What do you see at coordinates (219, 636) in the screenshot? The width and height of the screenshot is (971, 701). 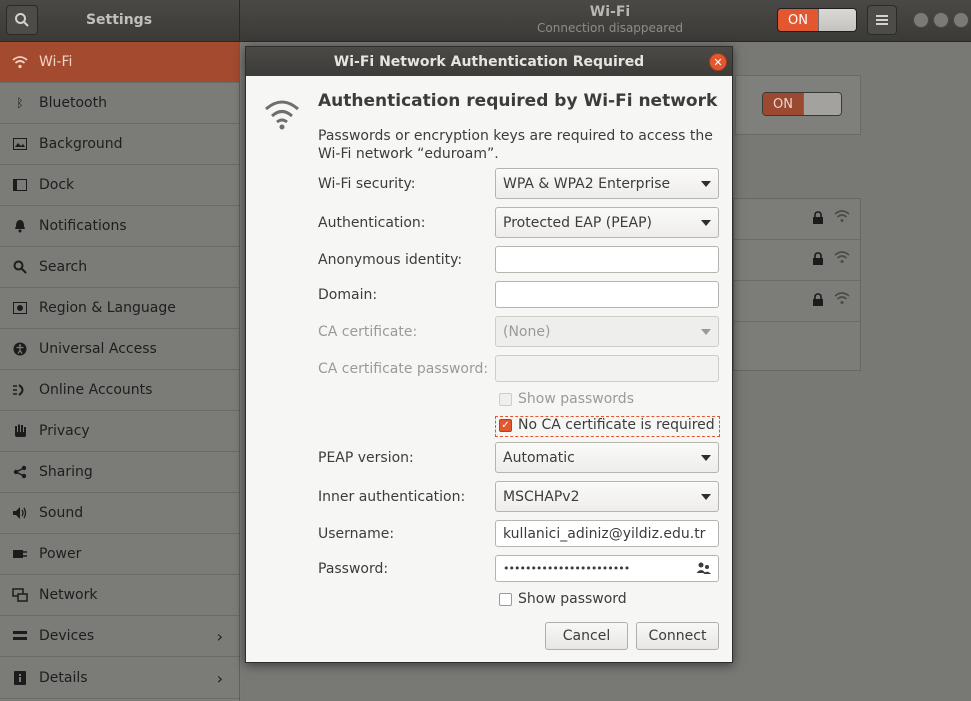 I see `chevron-right-icon: ›` at bounding box center [219, 636].